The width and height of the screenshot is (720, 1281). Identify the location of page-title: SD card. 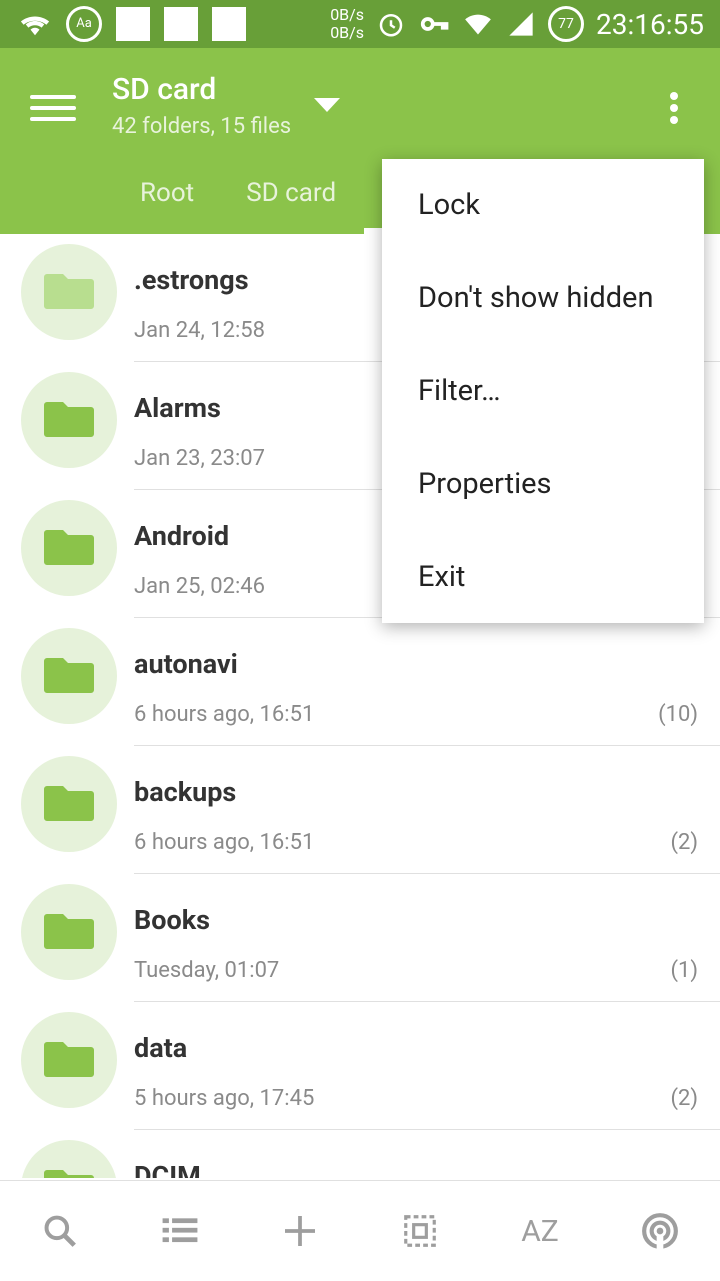
(164, 89).